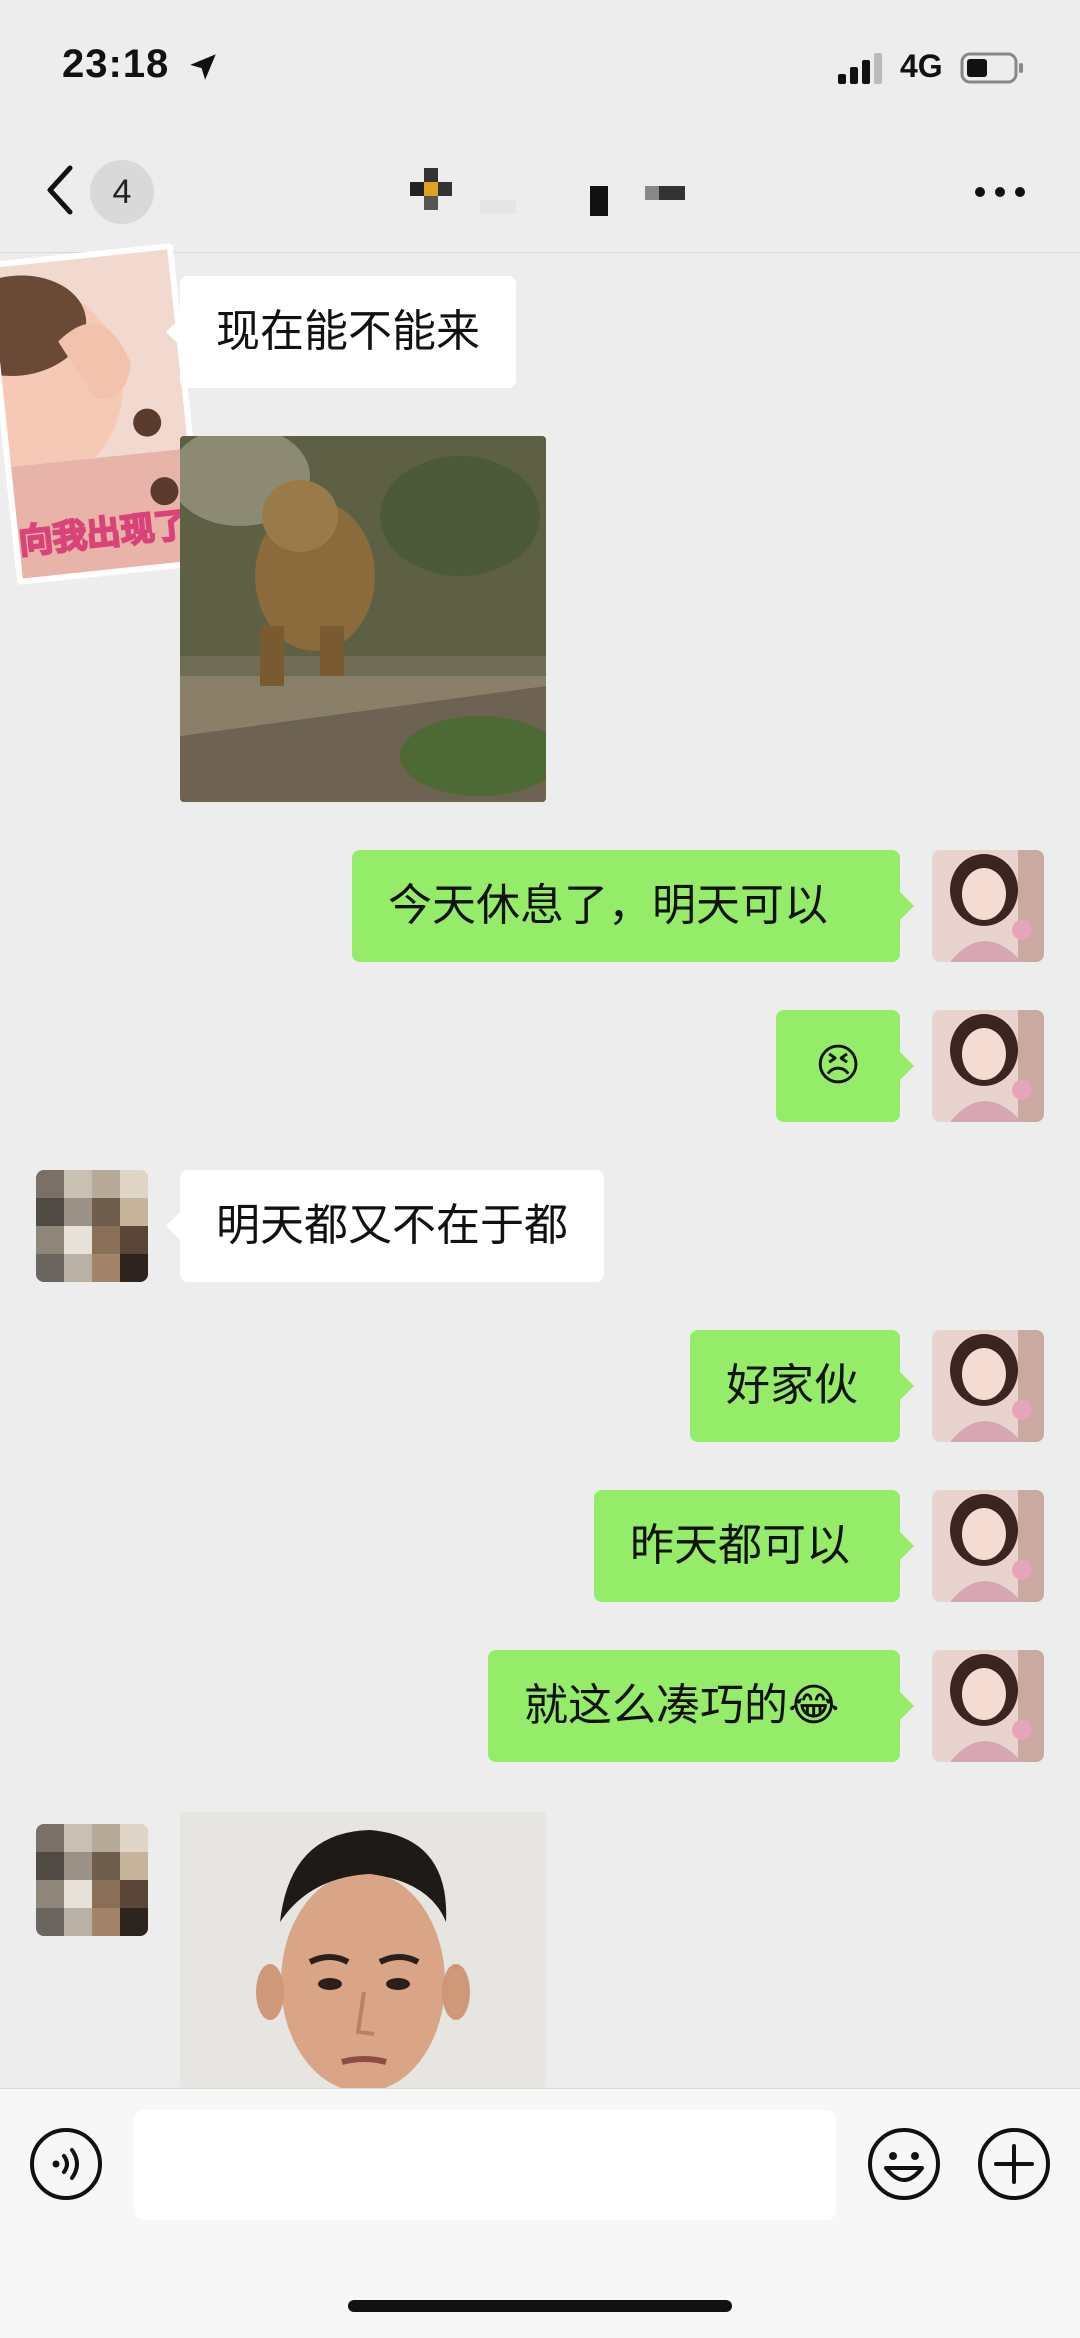 The image size is (1080, 2338). I want to click on network-type-label: 4G, so click(921, 66).